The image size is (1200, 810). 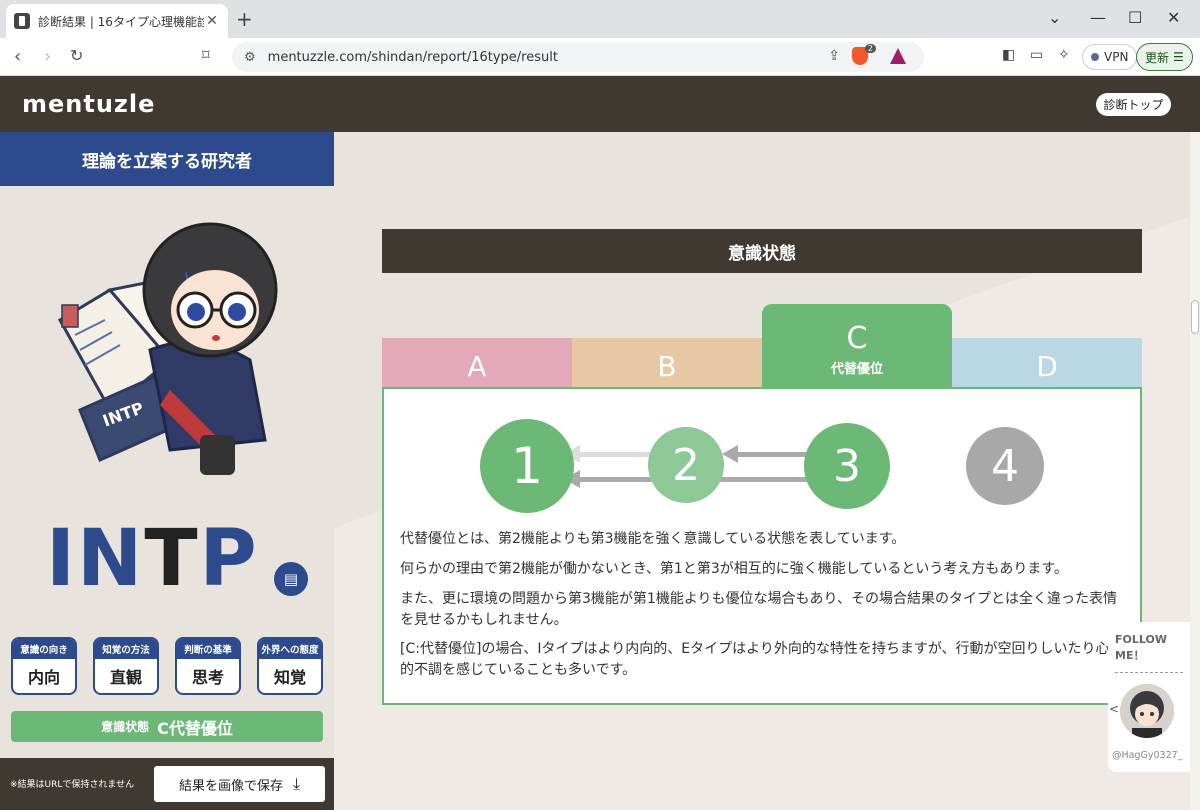 I want to click on state-tab-b: B, so click(x=667, y=363).